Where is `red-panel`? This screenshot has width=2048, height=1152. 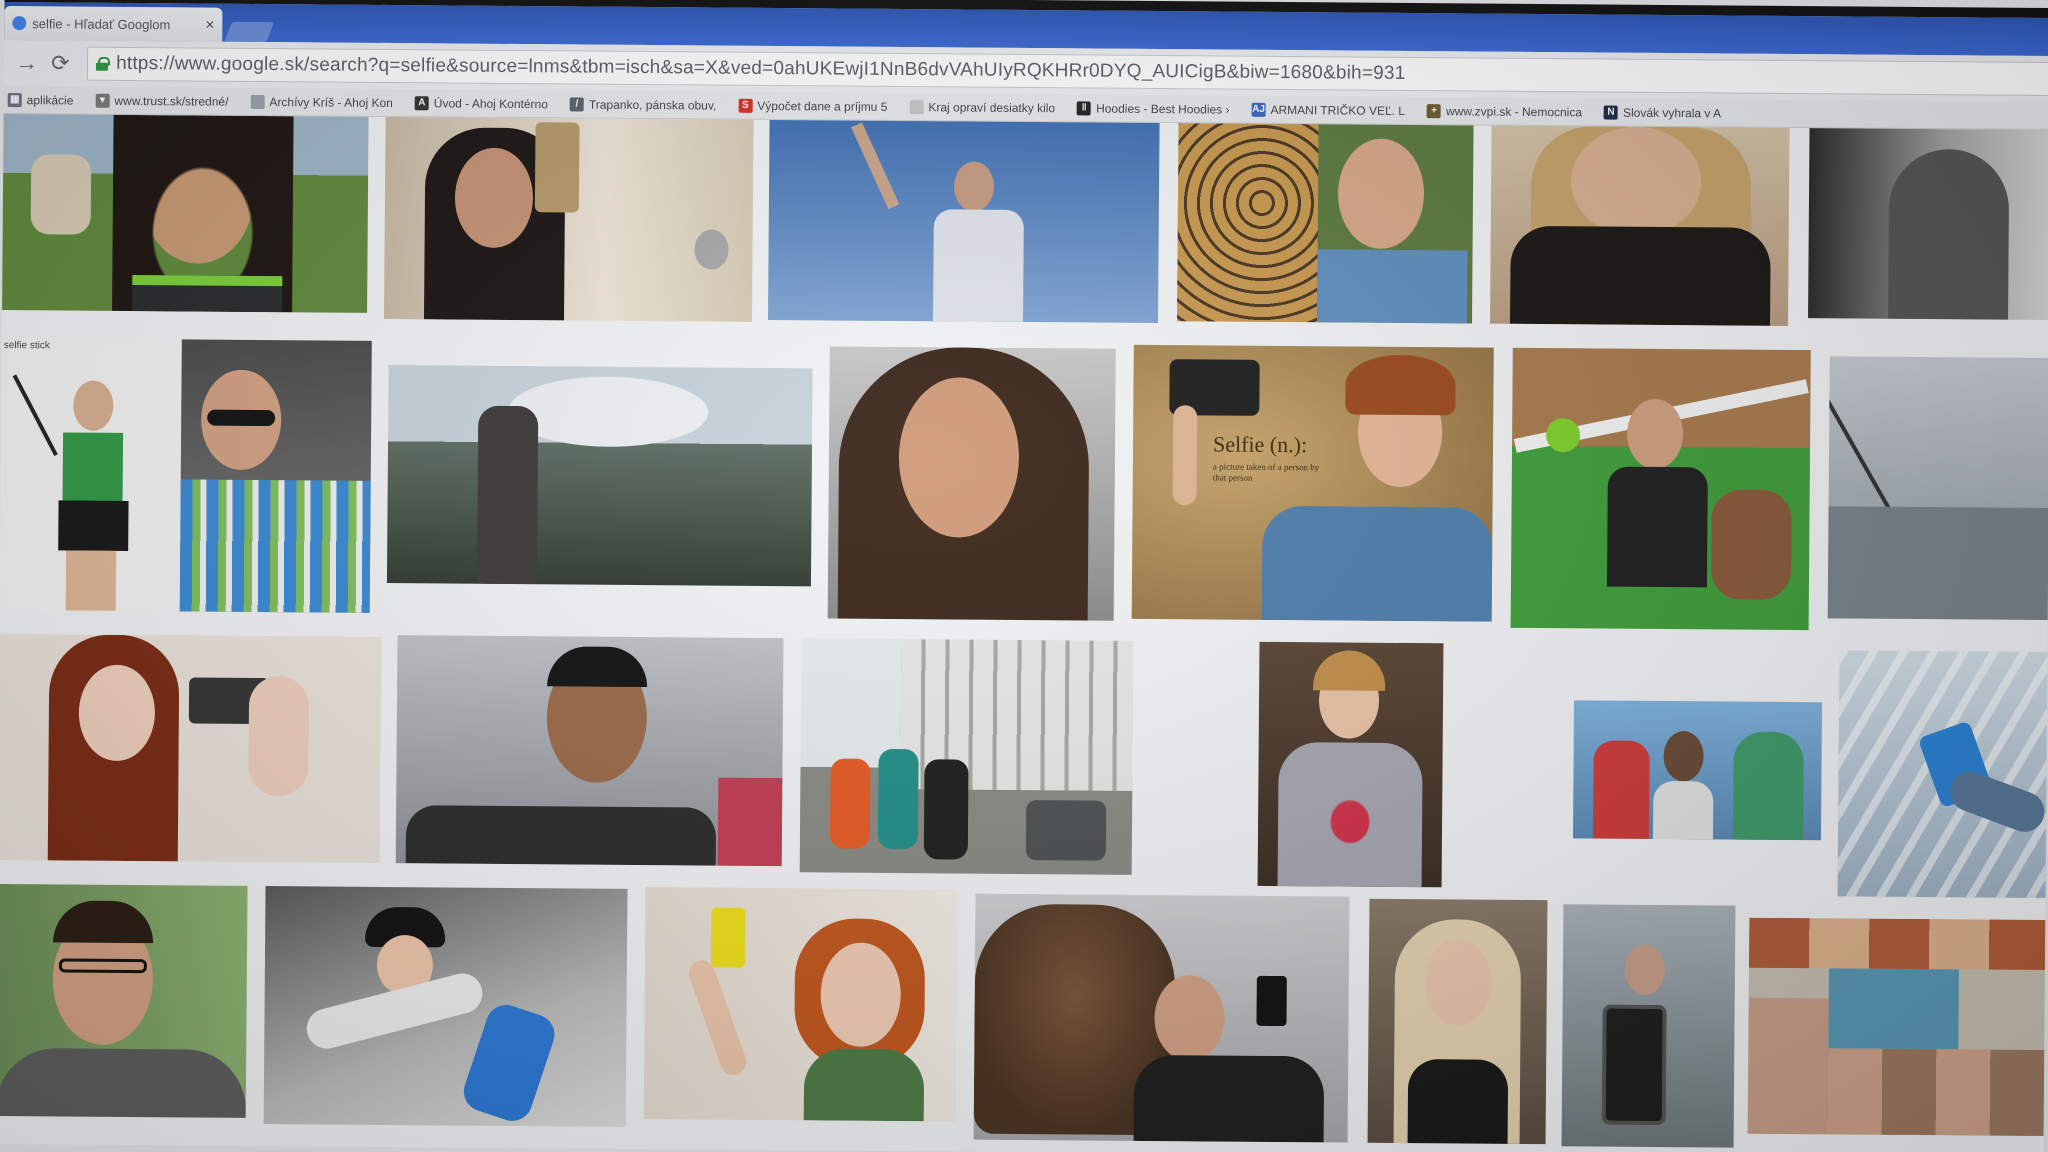
red-panel is located at coordinates (750, 822).